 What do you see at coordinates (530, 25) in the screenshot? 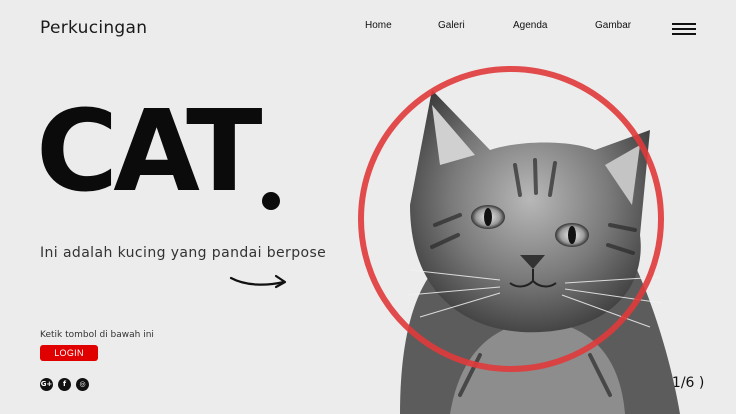
I see `nav-agenda: Agenda` at bounding box center [530, 25].